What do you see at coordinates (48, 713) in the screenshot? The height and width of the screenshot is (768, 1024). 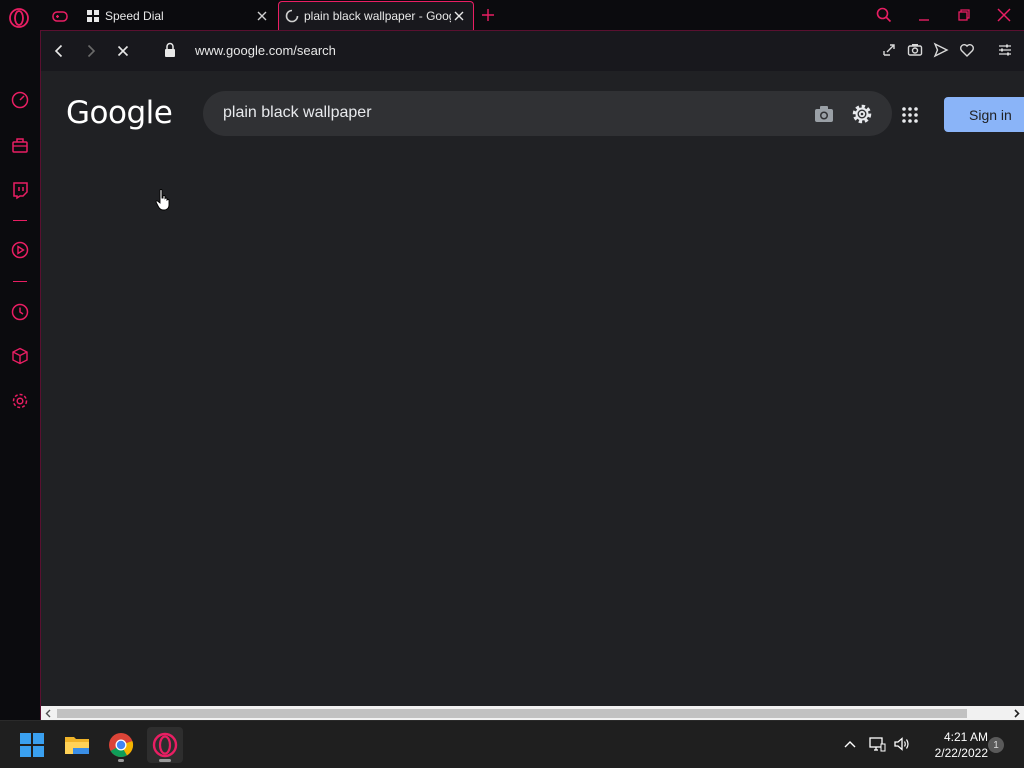 I see `scroll-left-icon` at bounding box center [48, 713].